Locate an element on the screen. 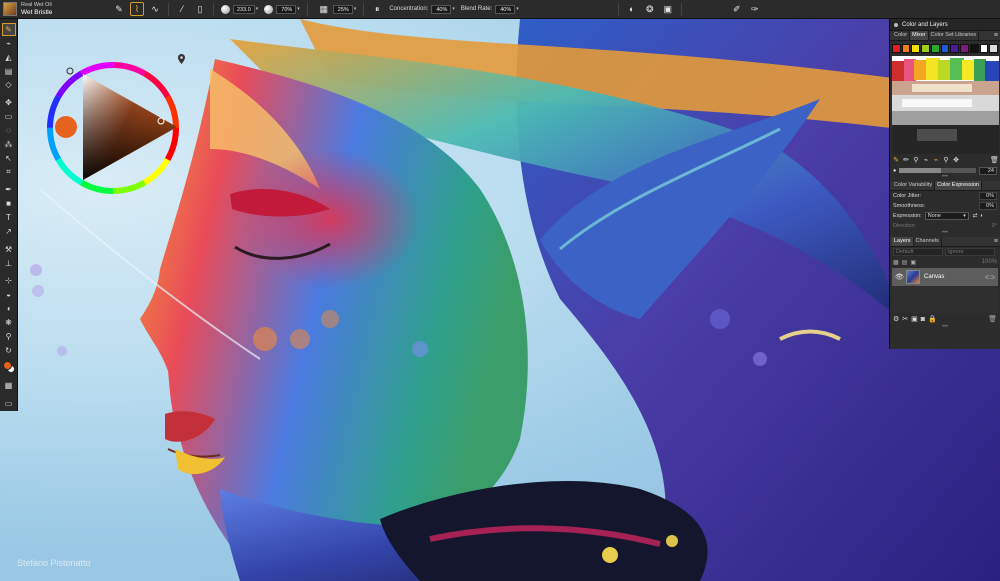 The image size is (1000, 581). crop-icon: ⌗ is located at coordinates (9, 172).